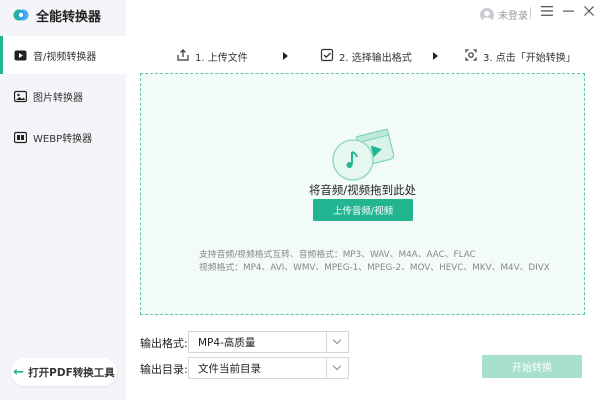 This screenshot has height=400, width=600. I want to click on step-start: 3. 点击「开始转换」, so click(520, 56).